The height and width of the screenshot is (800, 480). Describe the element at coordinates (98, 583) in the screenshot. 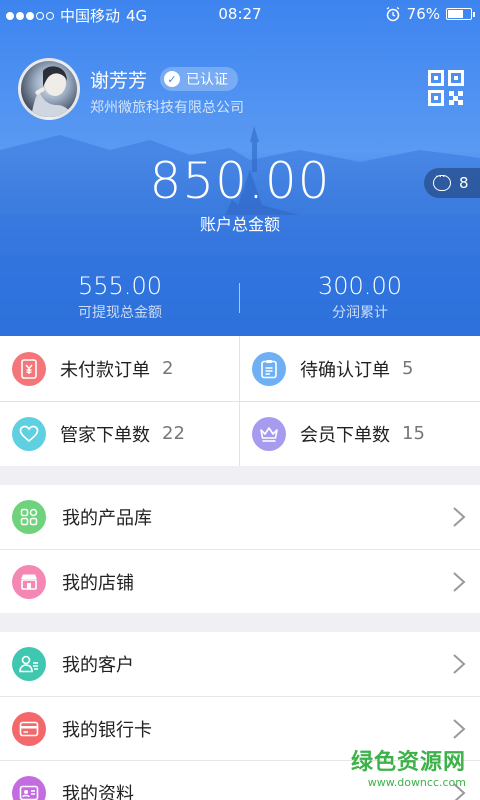

I see `my-store-label: 我的店铺` at that location.